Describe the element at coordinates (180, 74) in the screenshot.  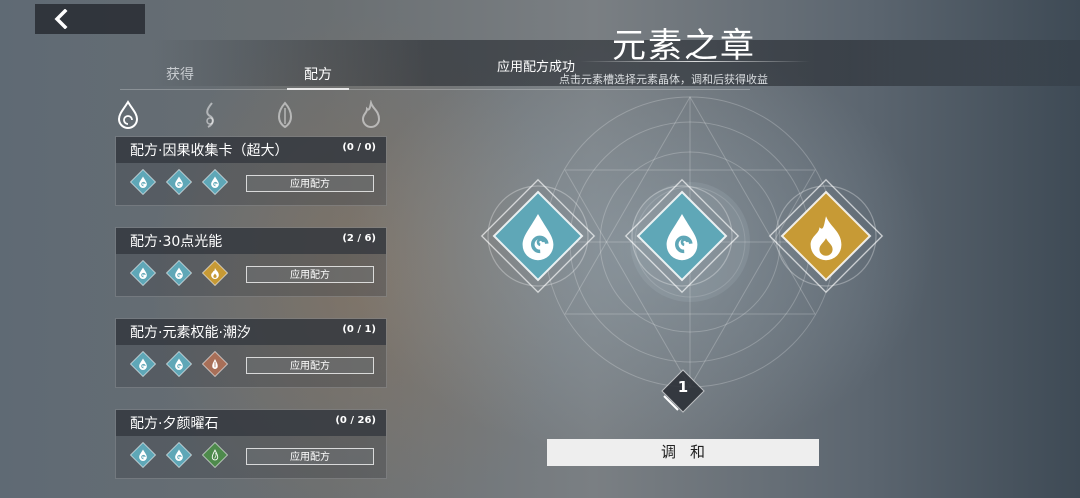
I see `tab-obtain: 获得` at that location.